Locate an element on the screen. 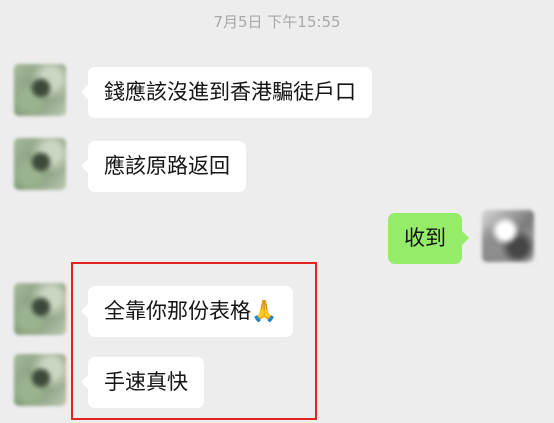 Image resolution: width=554 pixels, height=423 pixels. message-text: 應該原路返回 is located at coordinates (167, 166).